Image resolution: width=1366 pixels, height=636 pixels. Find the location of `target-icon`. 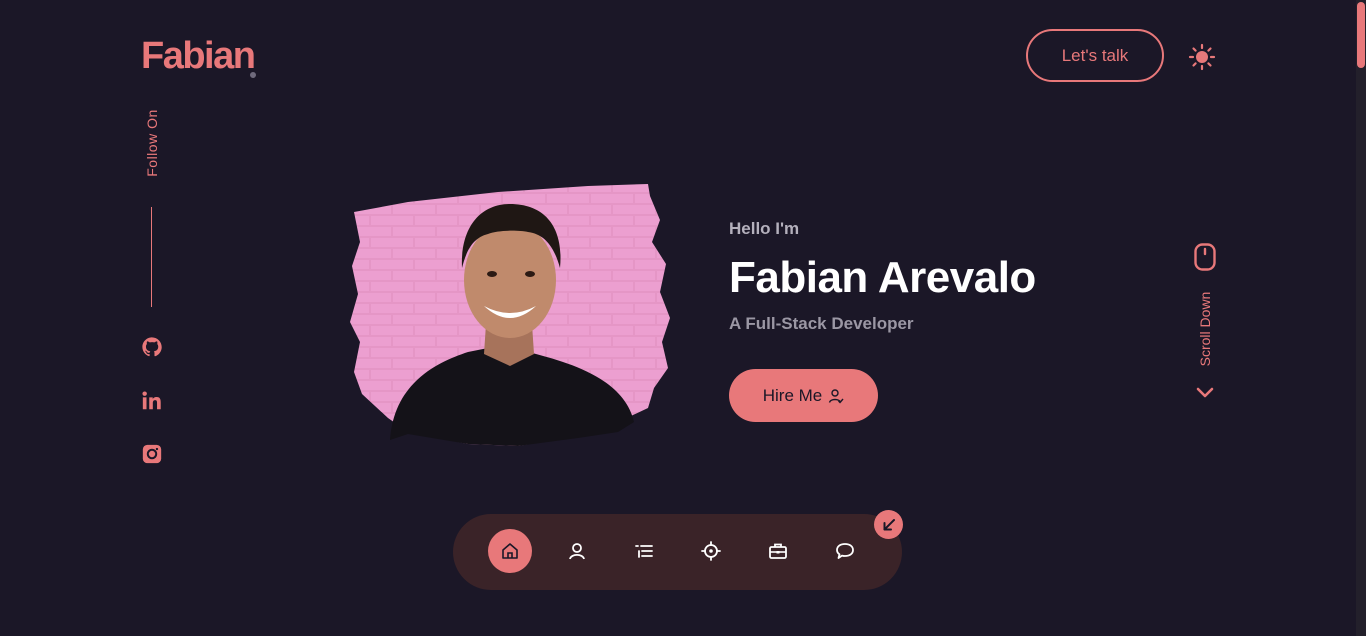

target-icon is located at coordinates (711, 551).